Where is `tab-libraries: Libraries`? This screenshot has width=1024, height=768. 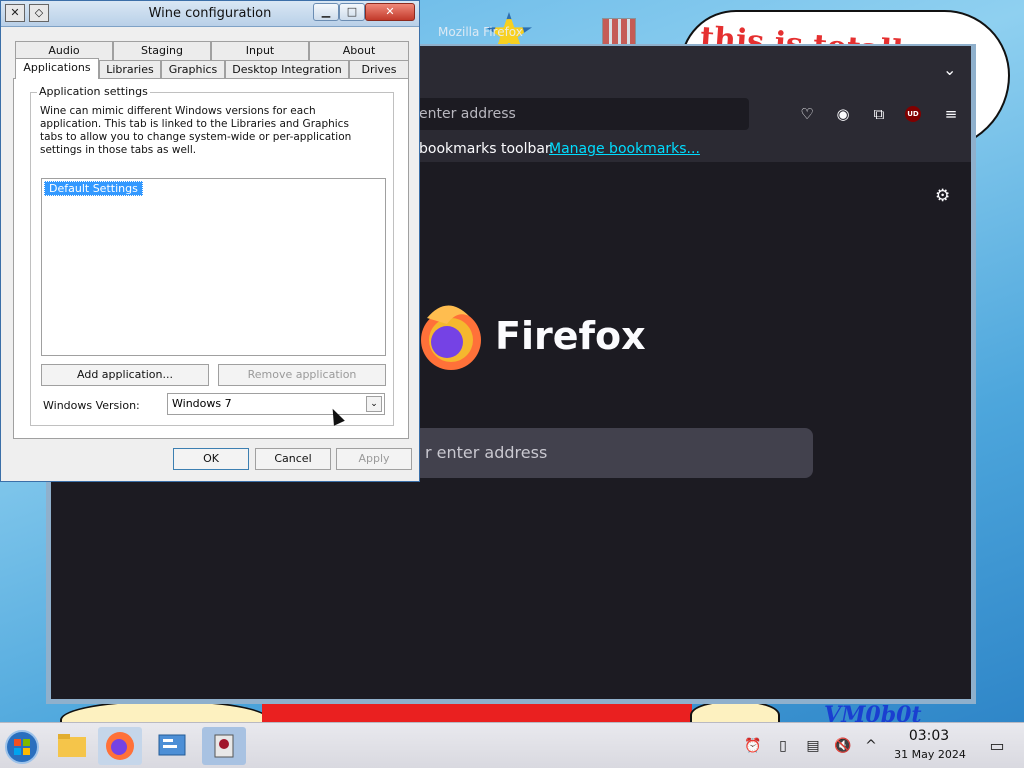
tab-libraries: Libraries is located at coordinates (130, 69).